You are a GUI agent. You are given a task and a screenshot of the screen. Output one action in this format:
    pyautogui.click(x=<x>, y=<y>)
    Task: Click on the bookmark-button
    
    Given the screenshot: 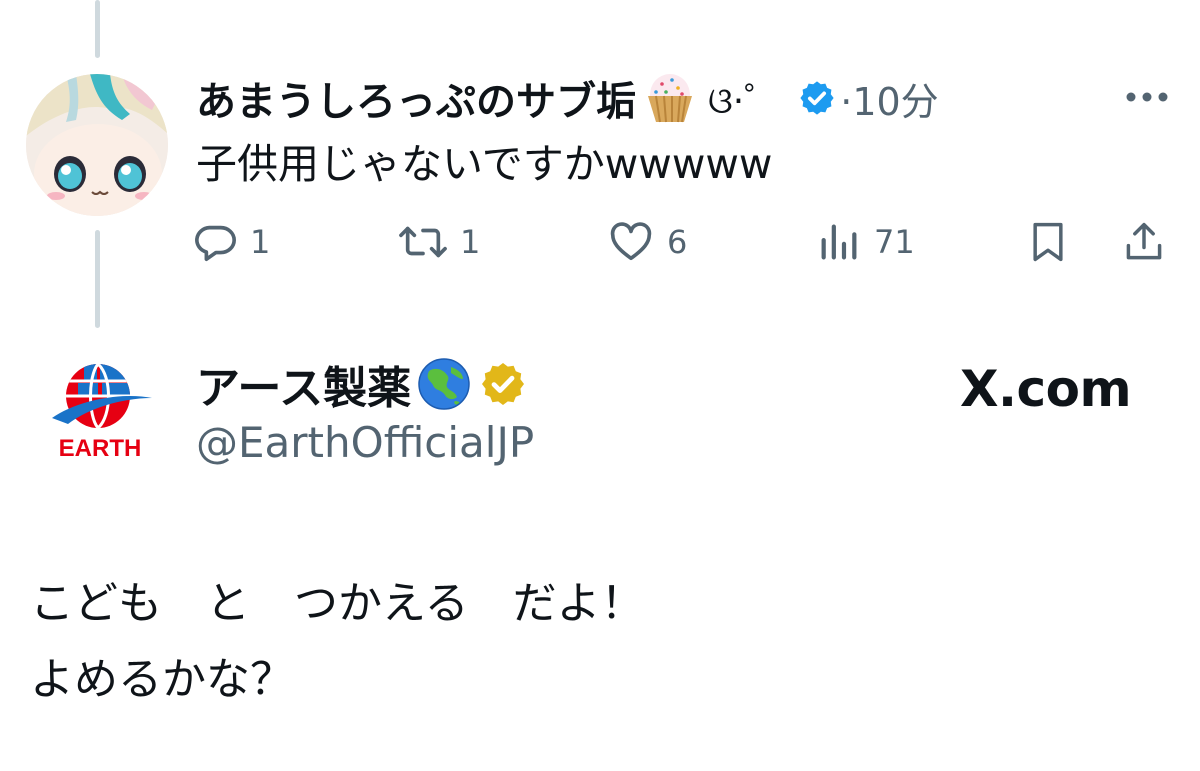 What is the action you would take?
    pyautogui.click(x=1048, y=242)
    